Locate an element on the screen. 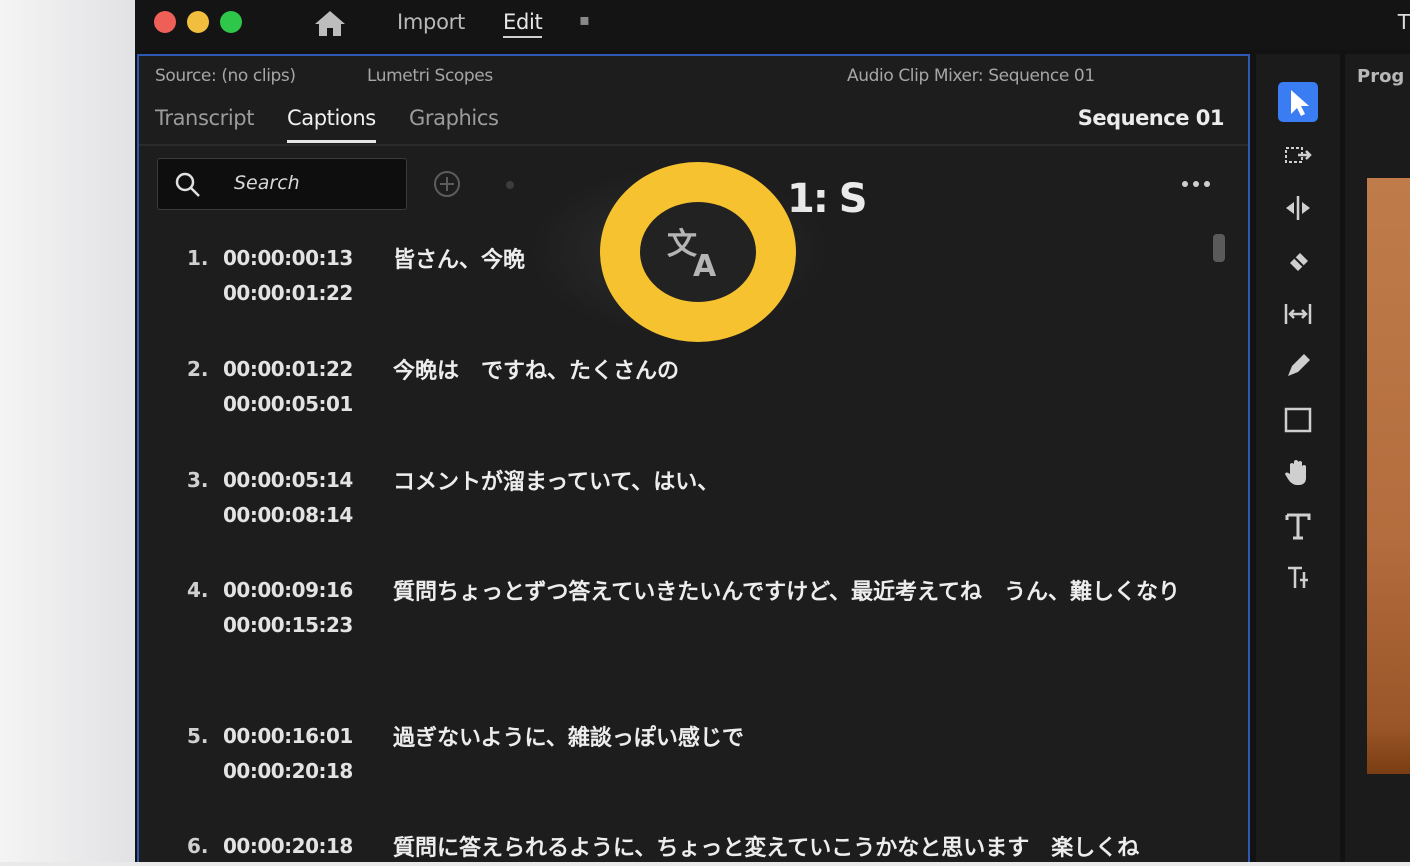  menu-edit: Edit is located at coordinates (523, 24).